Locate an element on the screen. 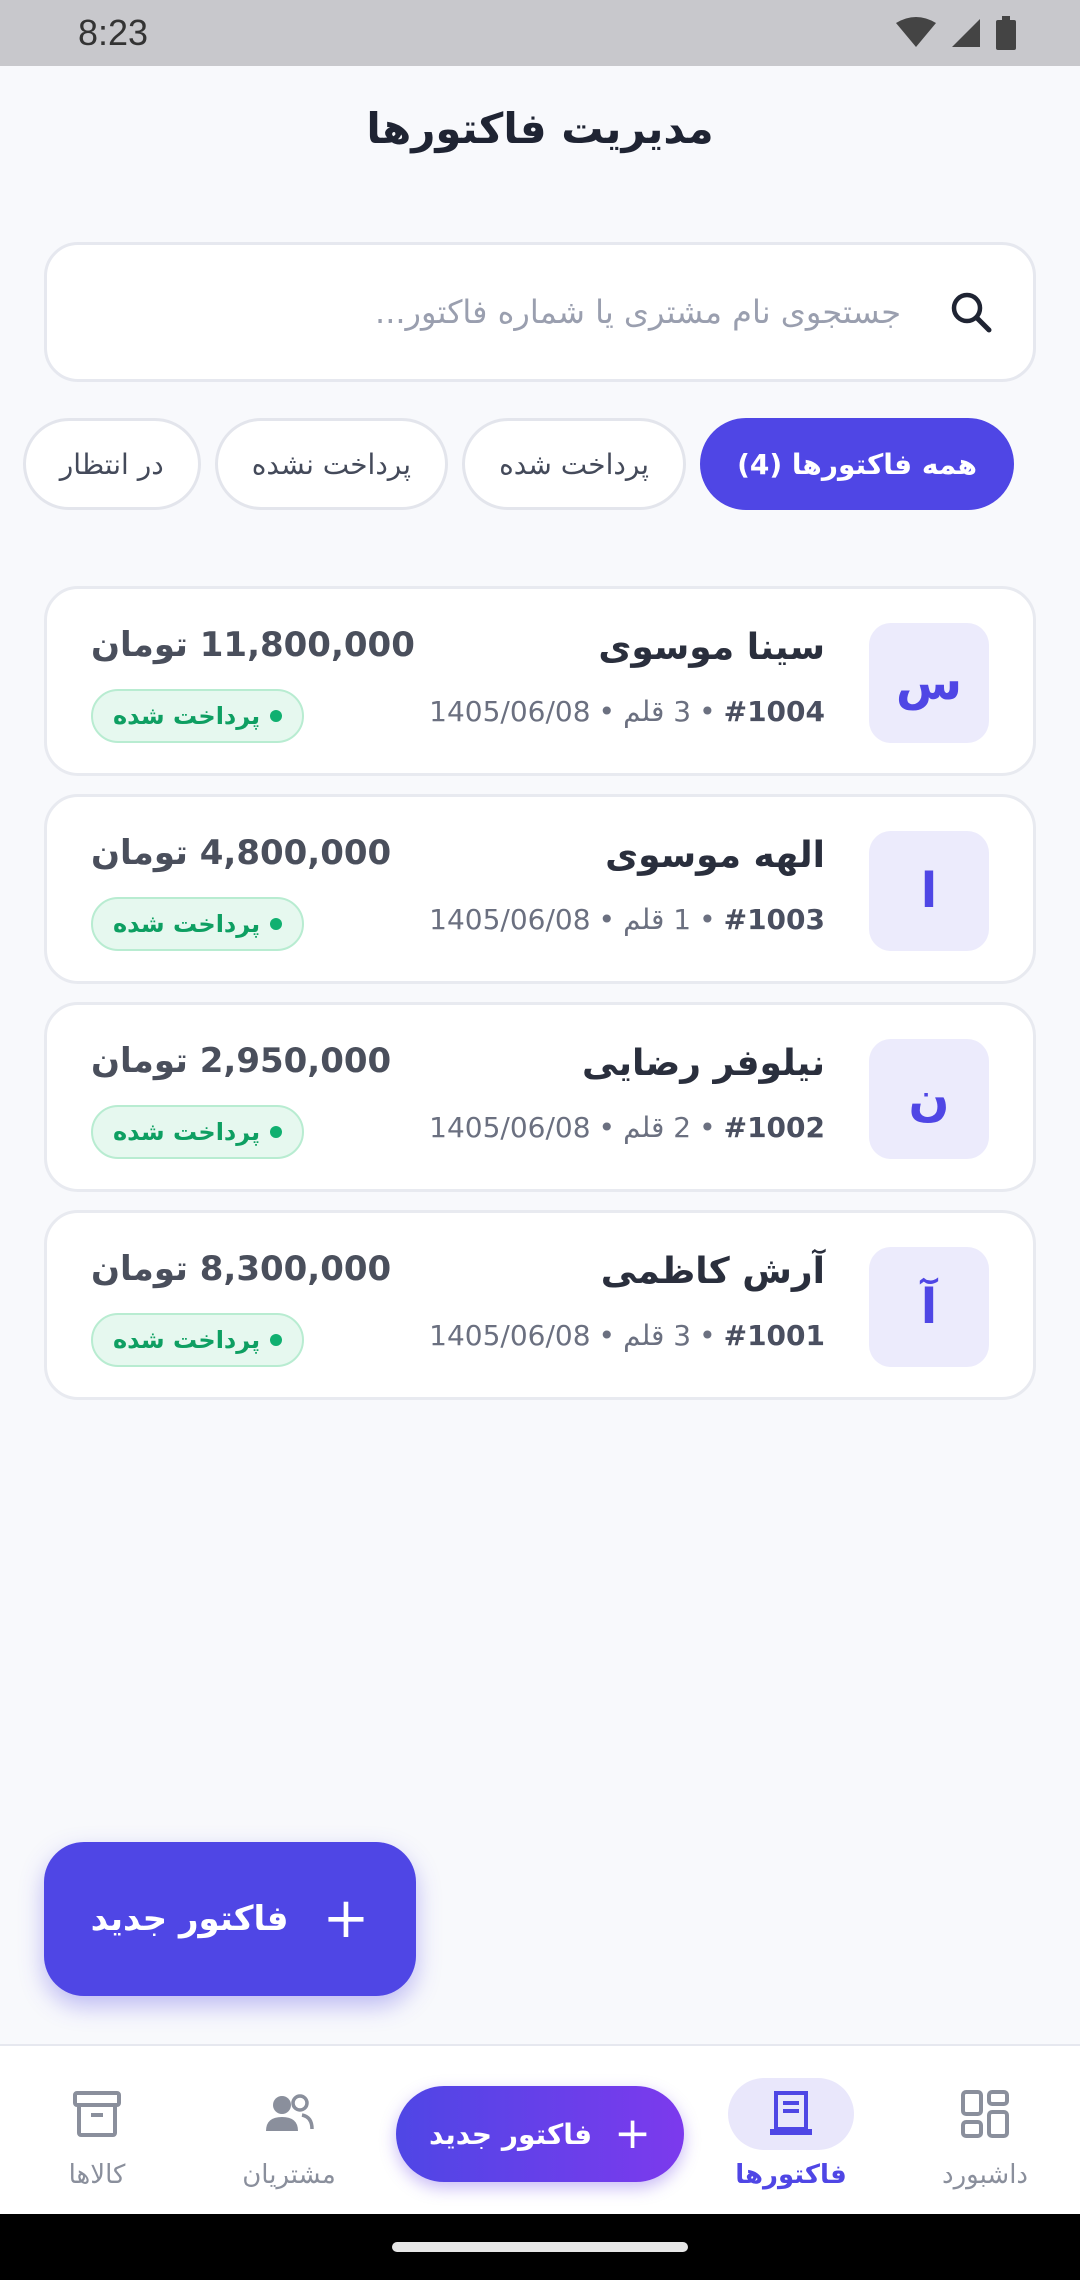 Image resolution: width=1080 pixels, height=2280 pixels. customer-avatar: ن is located at coordinates (929, 1099).